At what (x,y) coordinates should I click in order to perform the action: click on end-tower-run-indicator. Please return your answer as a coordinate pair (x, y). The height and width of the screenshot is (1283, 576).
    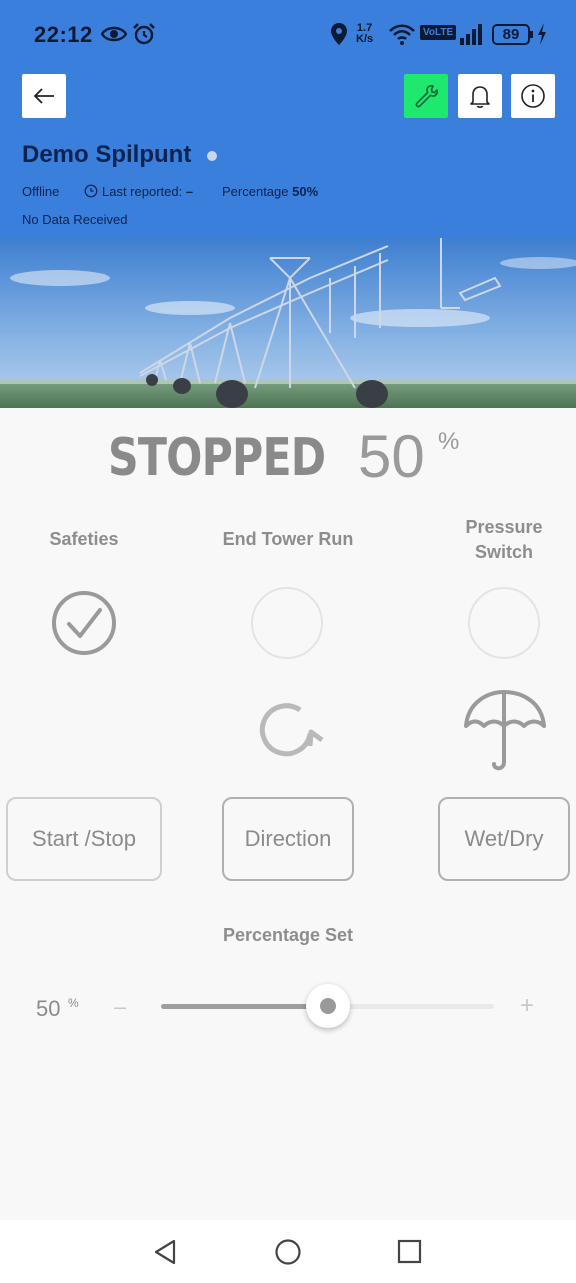
    Looking at the image, I should click on (287, 623).